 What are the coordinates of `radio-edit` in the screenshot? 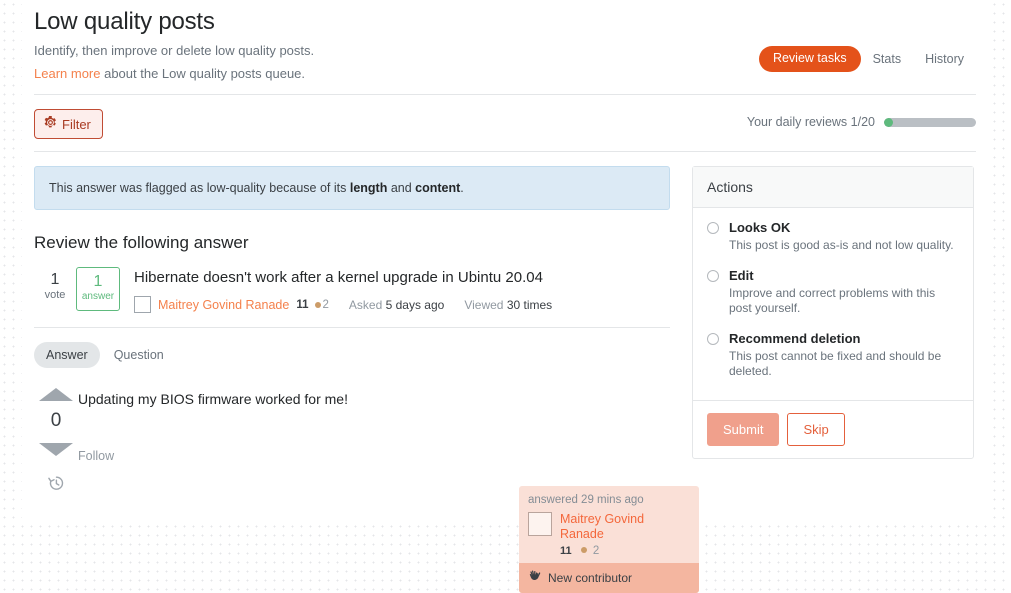 It's located at (713, 276).